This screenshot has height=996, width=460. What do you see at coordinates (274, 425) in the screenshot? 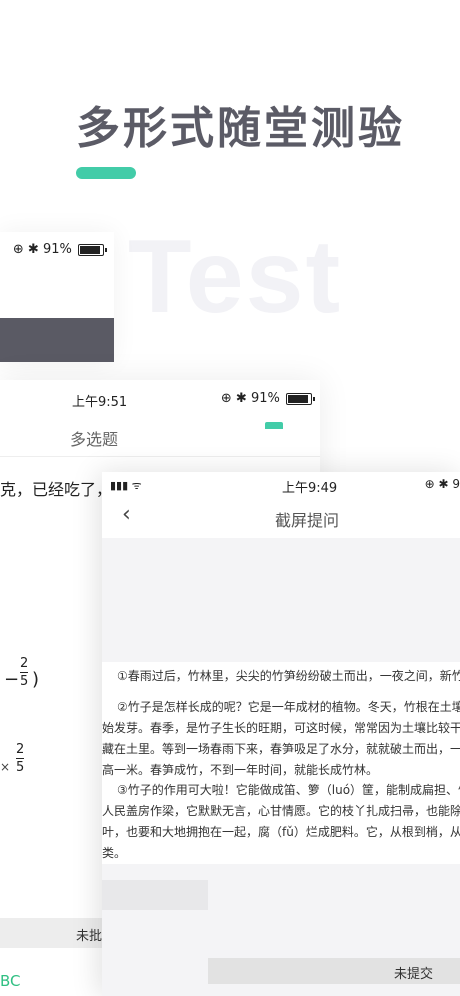
I see `menu-icon` at bounding box center [274, 425].